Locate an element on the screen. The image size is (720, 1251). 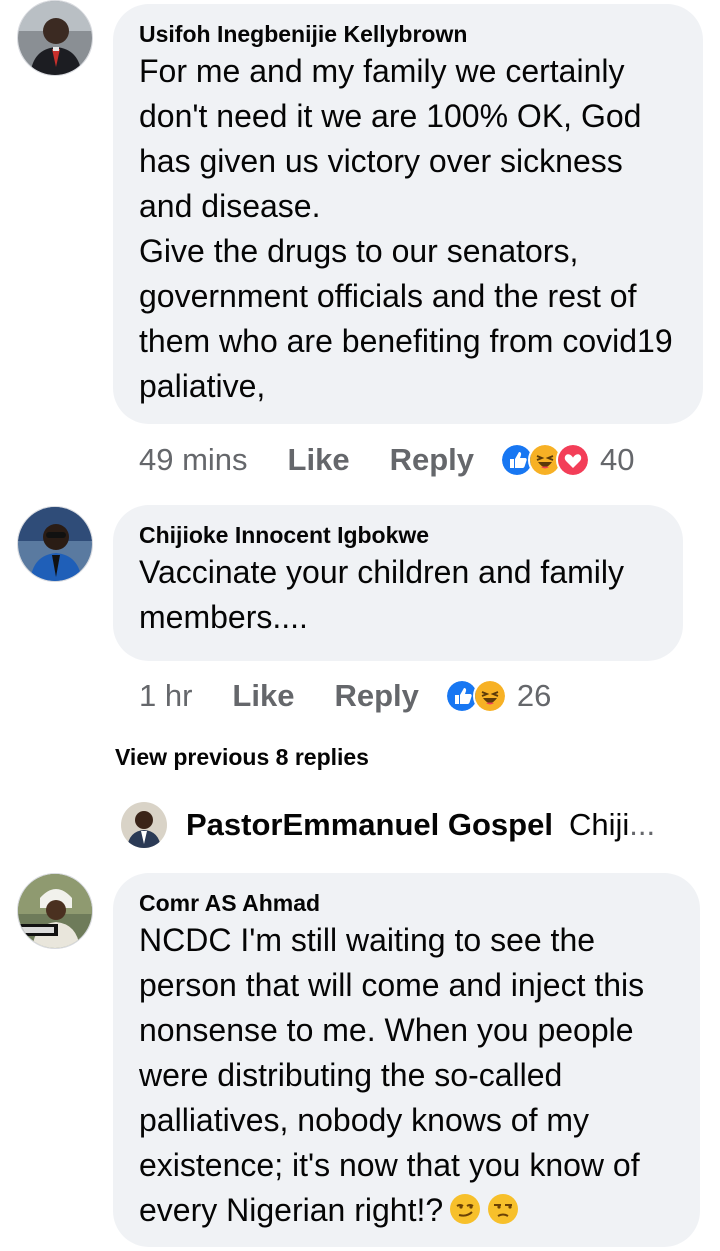
avatar-usifoh is located at coordinates (55, 38).